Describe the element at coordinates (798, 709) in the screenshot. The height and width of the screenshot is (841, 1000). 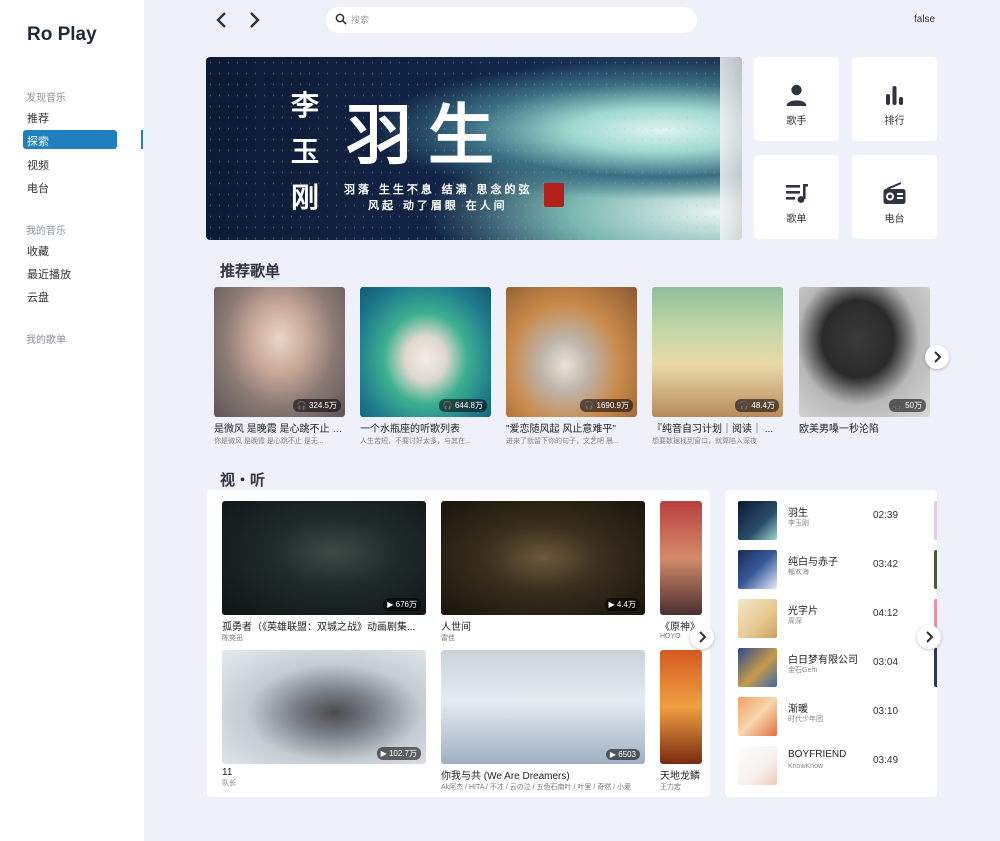
I see `song-name: 渐暖` at that location.